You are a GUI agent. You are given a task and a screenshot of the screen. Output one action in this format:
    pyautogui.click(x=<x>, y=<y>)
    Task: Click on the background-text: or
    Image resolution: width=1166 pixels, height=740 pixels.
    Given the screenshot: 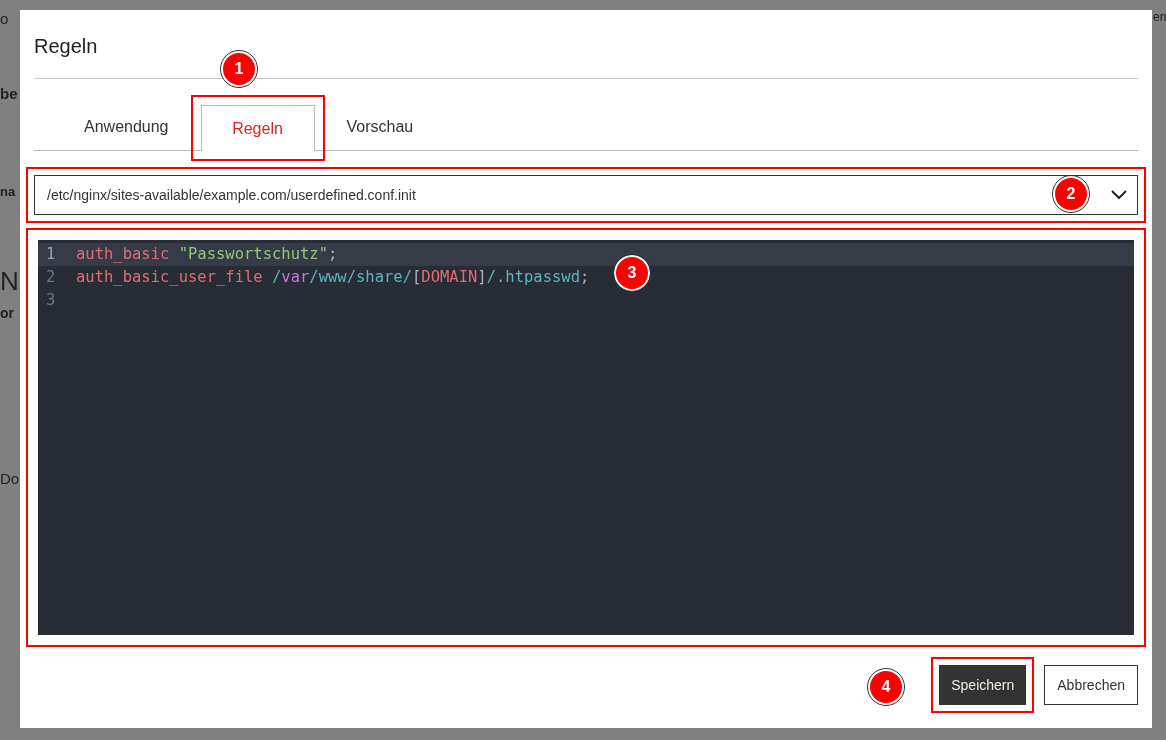 What is the action you would take?
    pyautogui.click(x=7, y=313)
    